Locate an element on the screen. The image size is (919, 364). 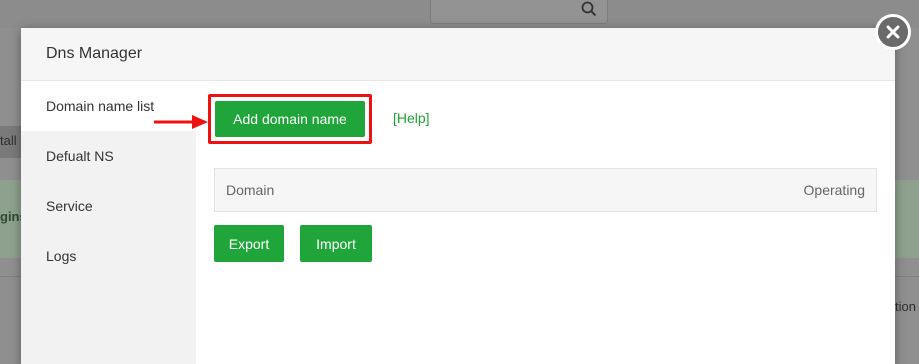
search-icon is located at coordinates (589, 9).